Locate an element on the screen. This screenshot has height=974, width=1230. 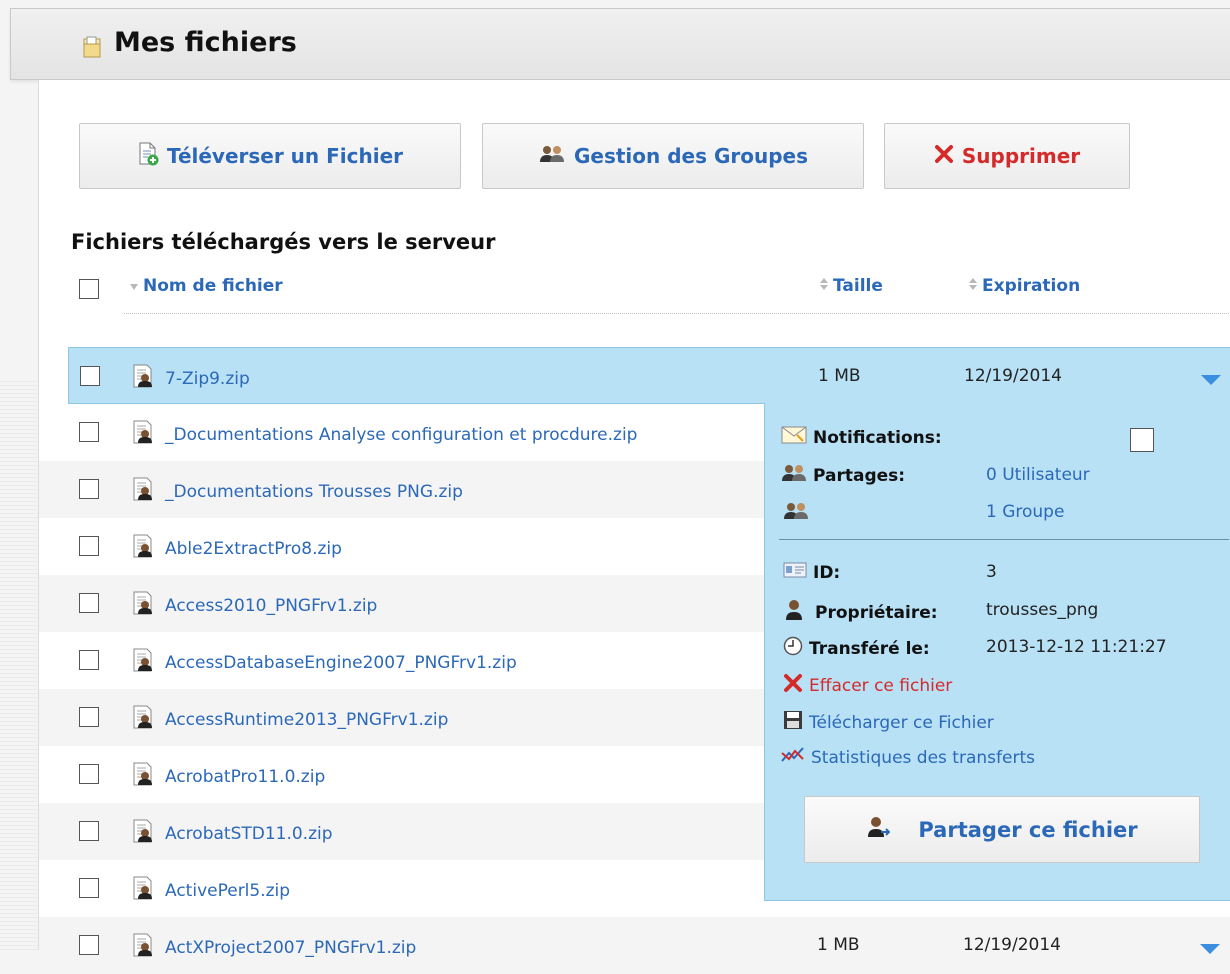
file-name-link: Able2ExtractPro8.zip is located at coordinates (236, 548).